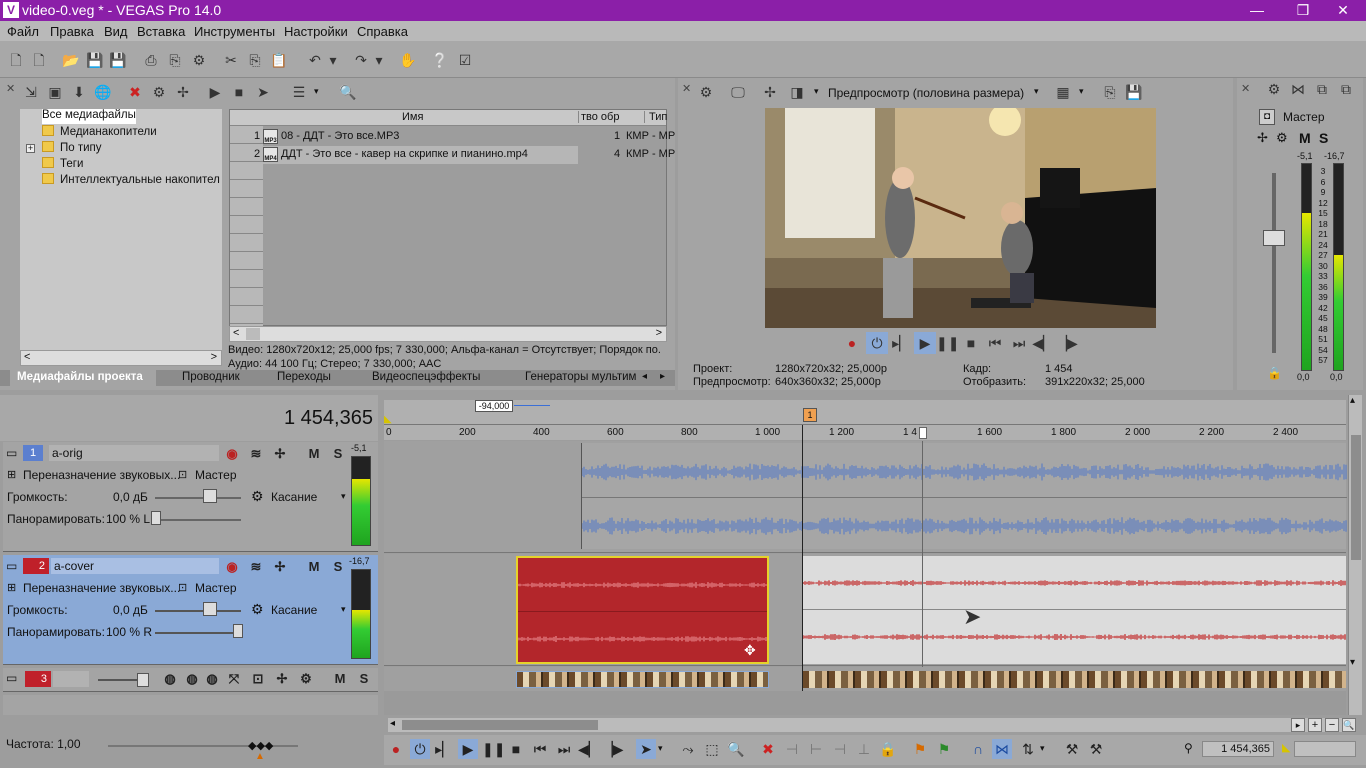 The width and height of the screenshot is (1366, 768). I want to click on snapping-icon: ∩, so click(978, 749).